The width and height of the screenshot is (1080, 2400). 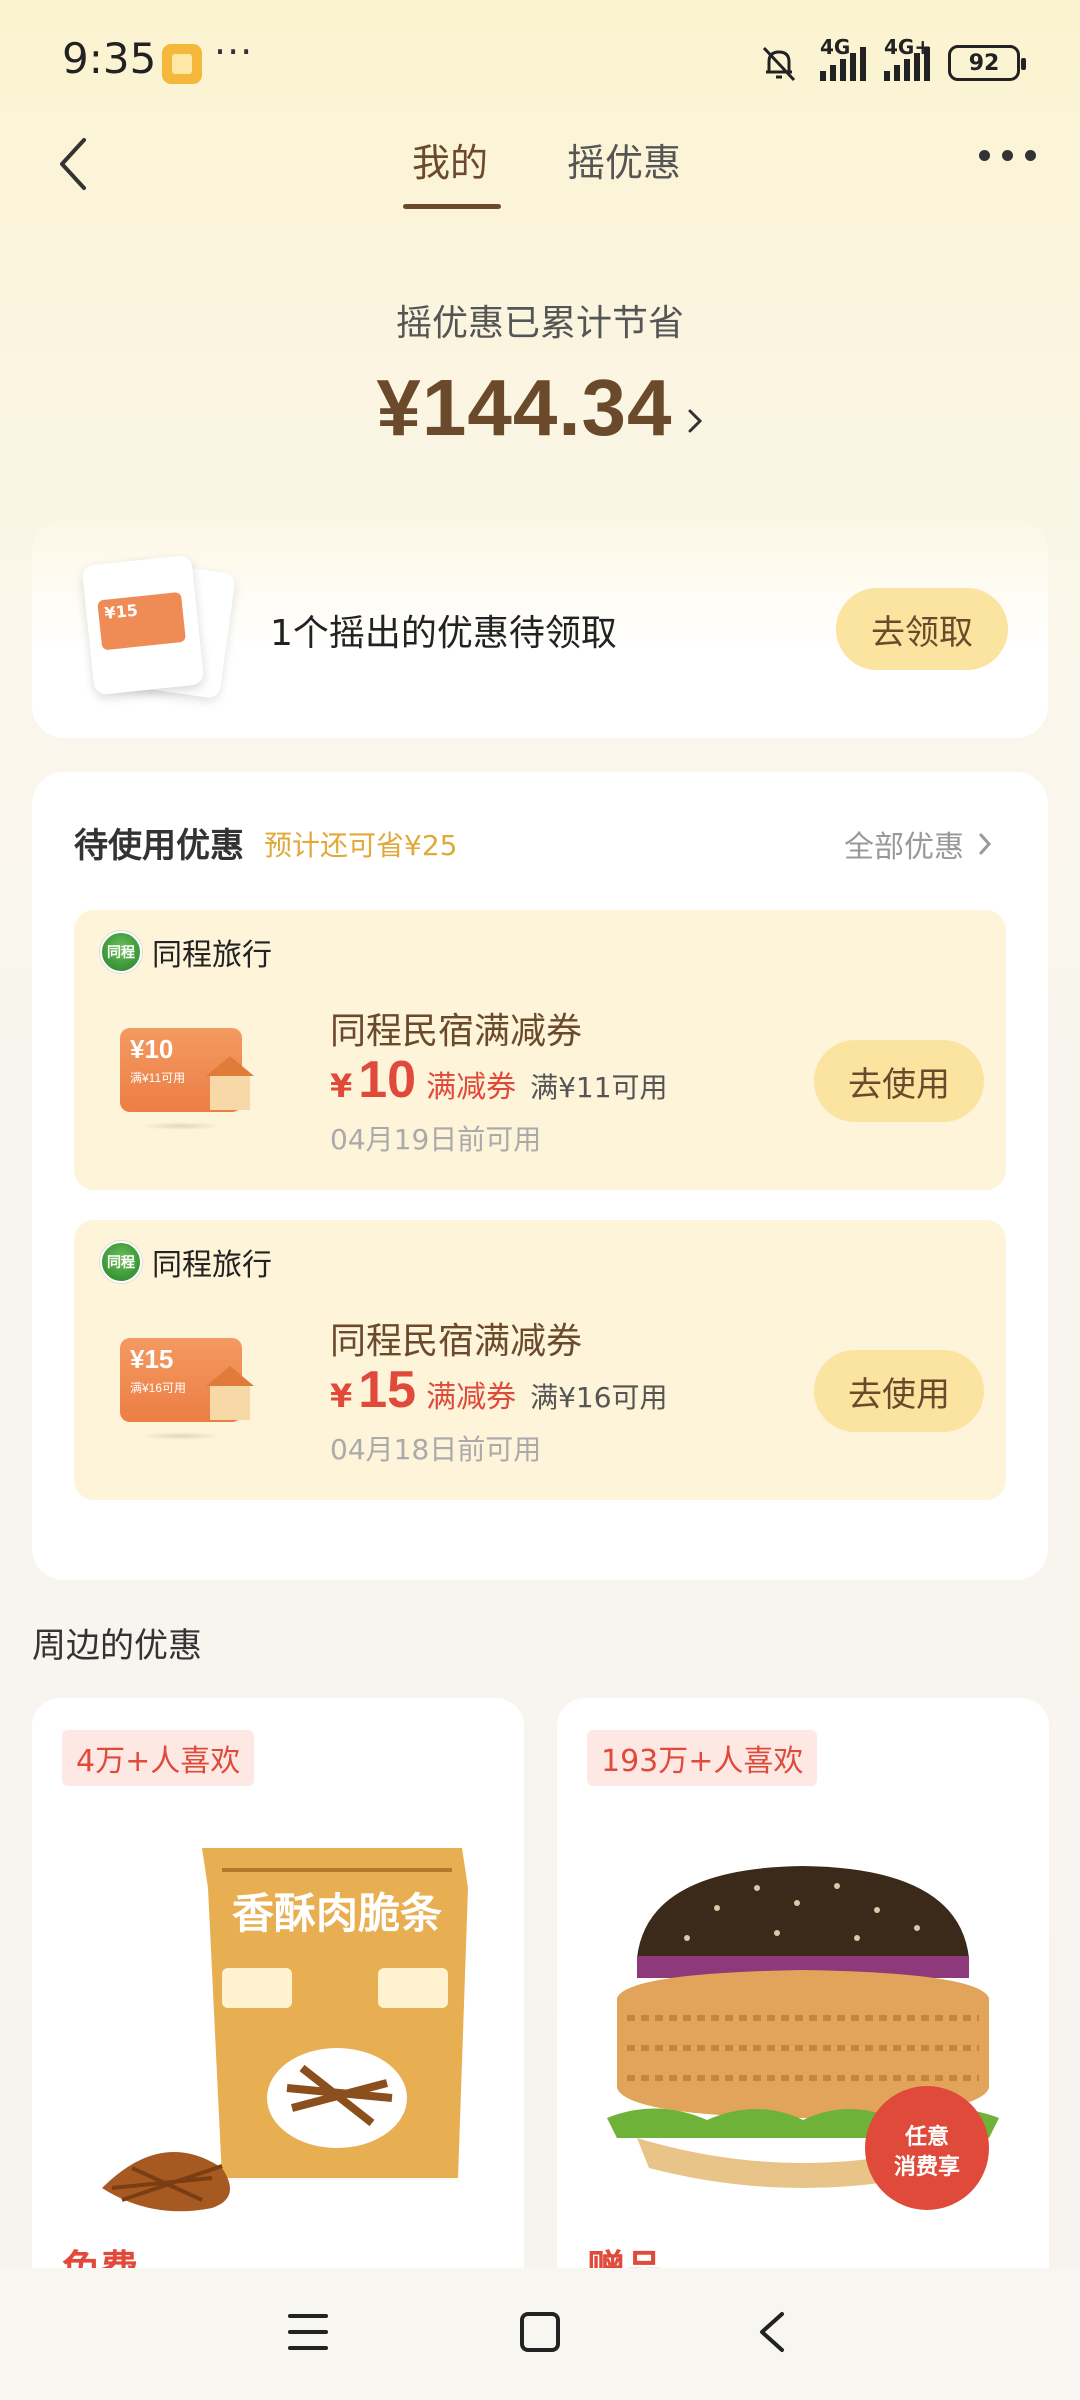 I want to click on nearby-deal-card: 193万+人喜欢 任意 消费享 赠品, so click(x=803, y=2008).